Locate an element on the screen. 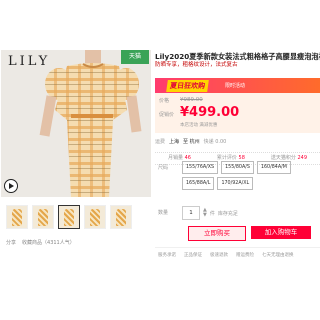 This screenshot has height=320, width=320. thumbnail-strip is located at coordinates (69, 217).